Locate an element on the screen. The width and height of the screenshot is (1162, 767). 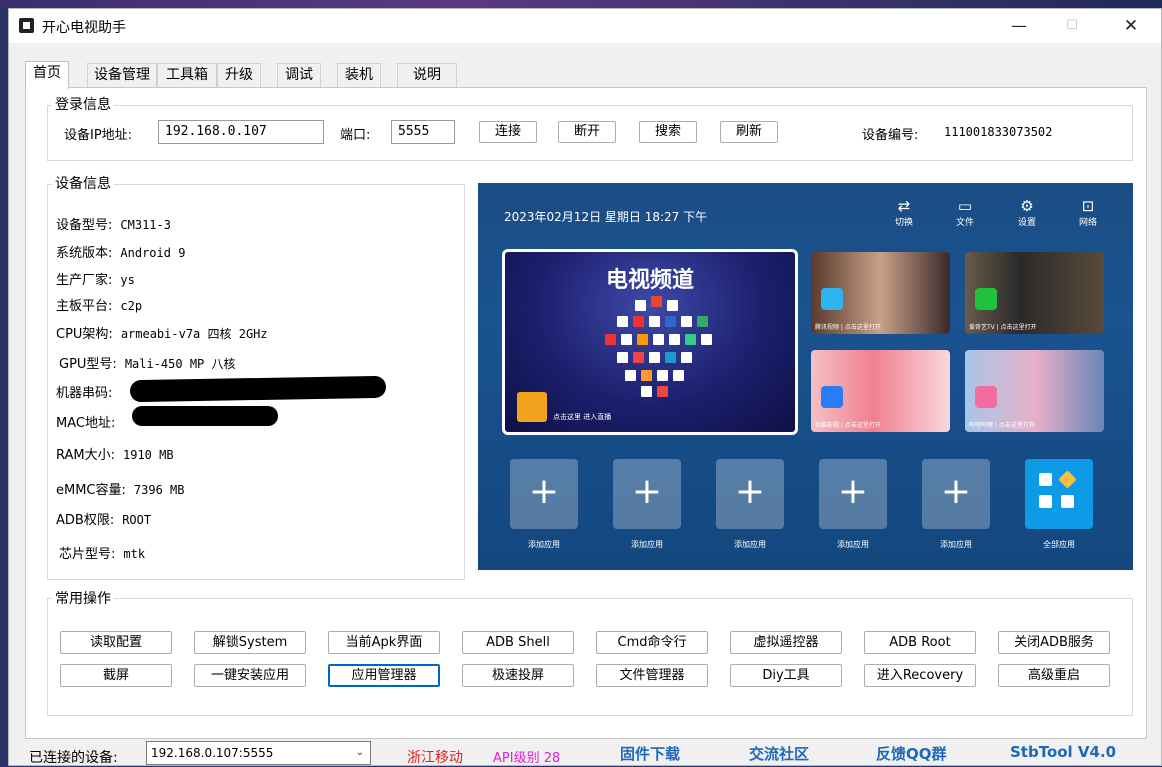
tab-debug: 调试 is located at coordinates (299, 75).